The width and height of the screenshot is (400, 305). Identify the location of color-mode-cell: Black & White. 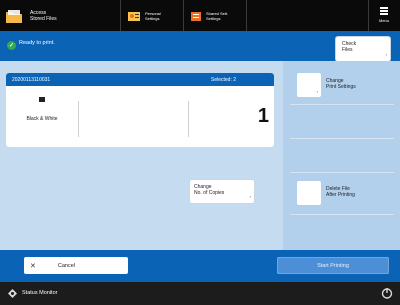
(42, 116).